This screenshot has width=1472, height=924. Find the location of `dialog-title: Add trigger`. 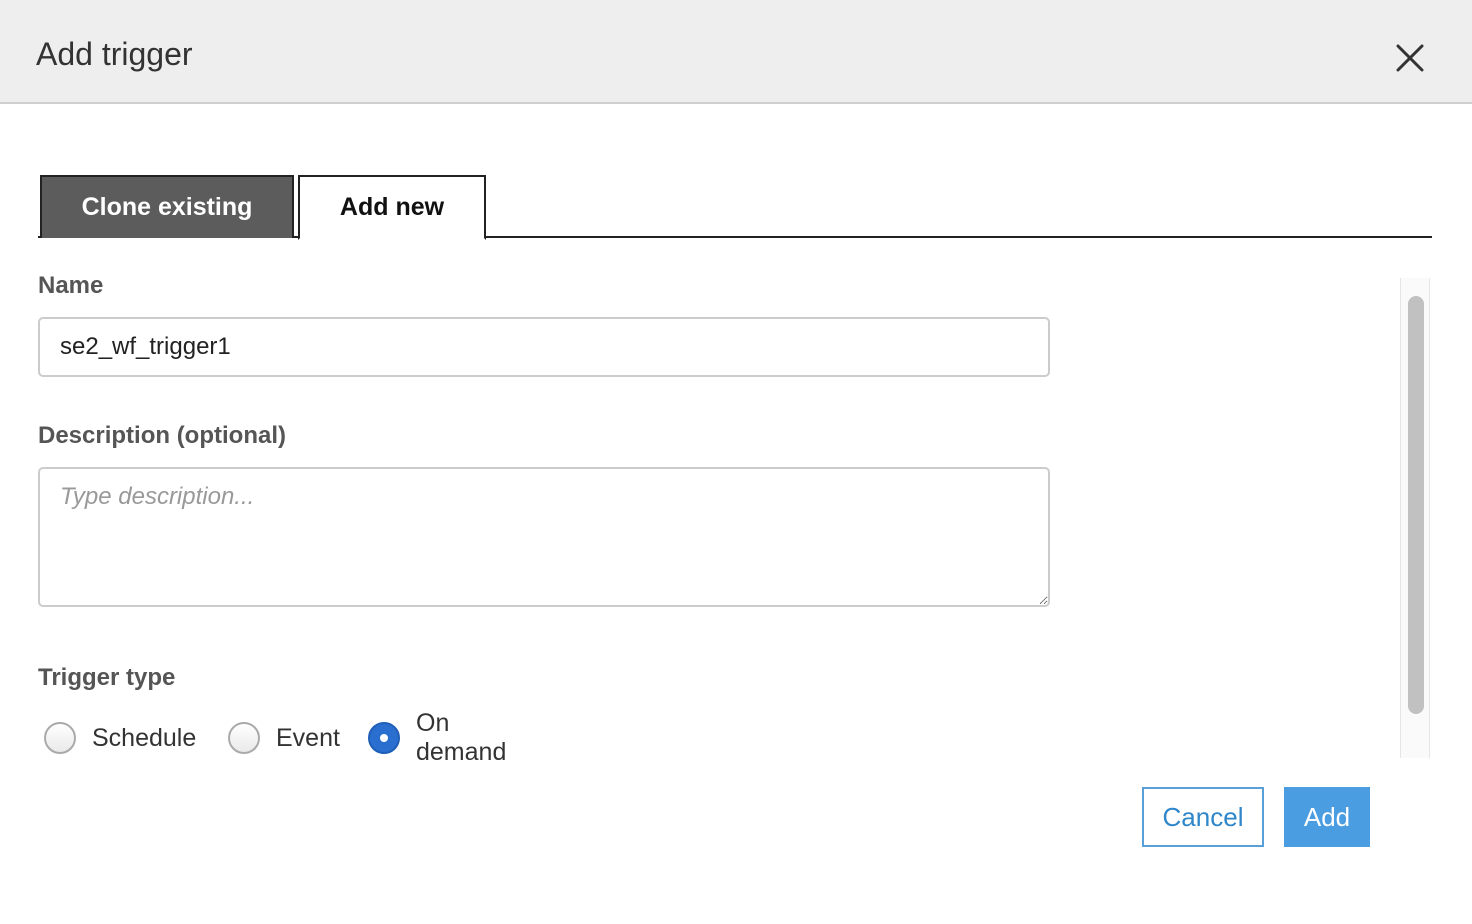

dialog-title: Add trigger is located at coordinates (114, 54).